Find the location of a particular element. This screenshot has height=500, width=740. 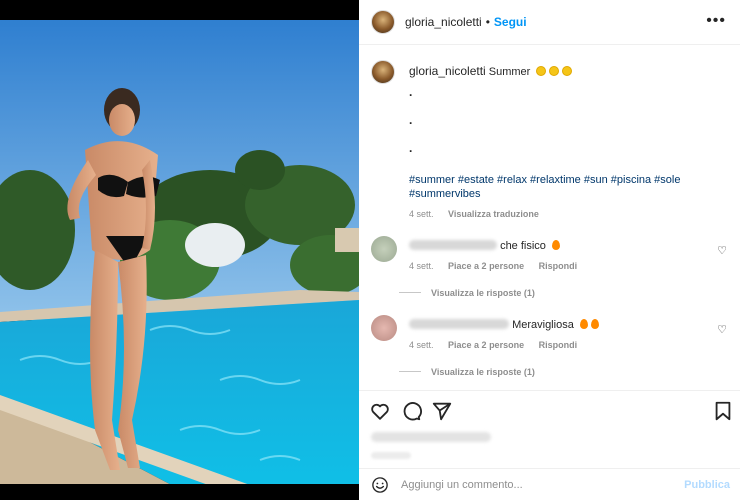

comment-input is located at coordinates (531, 484).